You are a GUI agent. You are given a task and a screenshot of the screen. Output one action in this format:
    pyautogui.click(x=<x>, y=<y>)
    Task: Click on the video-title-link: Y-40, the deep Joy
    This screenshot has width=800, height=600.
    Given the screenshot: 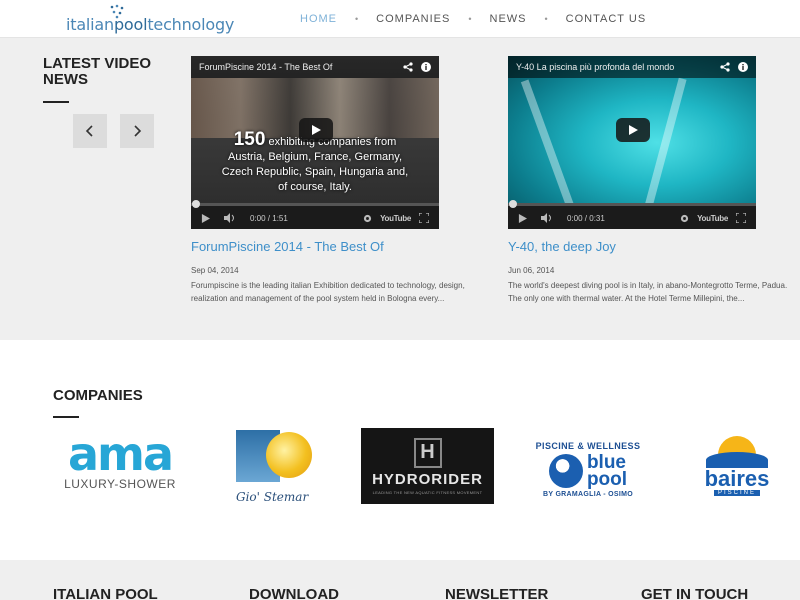 What is the action you would take?
    pyautogui.click(x=632, y=246)
    